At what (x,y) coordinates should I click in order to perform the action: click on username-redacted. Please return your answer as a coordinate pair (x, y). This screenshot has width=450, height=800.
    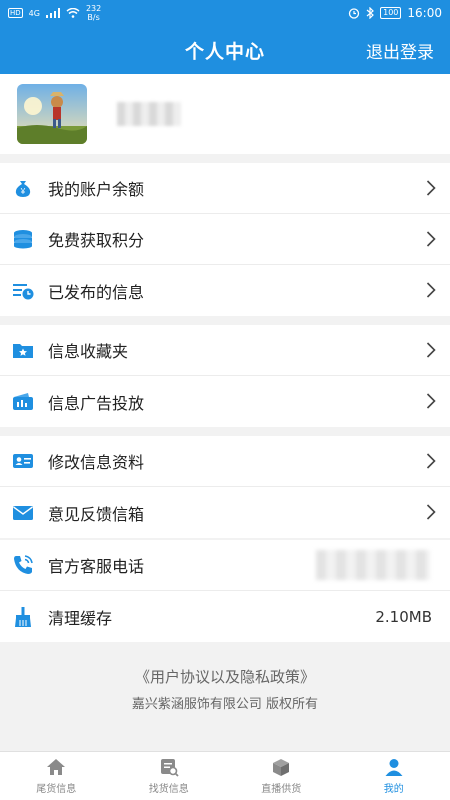
    Looking at the image, I should click on (149, 114).